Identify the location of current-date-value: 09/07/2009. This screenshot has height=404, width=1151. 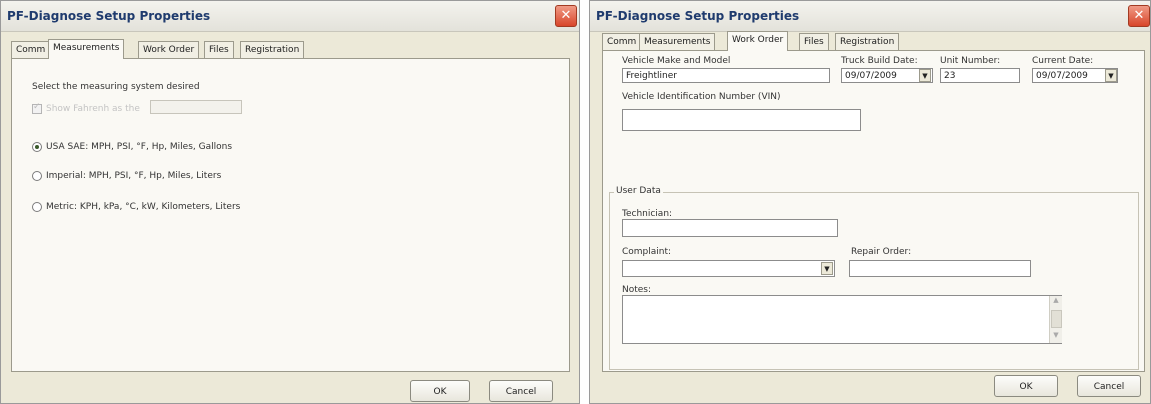
(1062, 76).